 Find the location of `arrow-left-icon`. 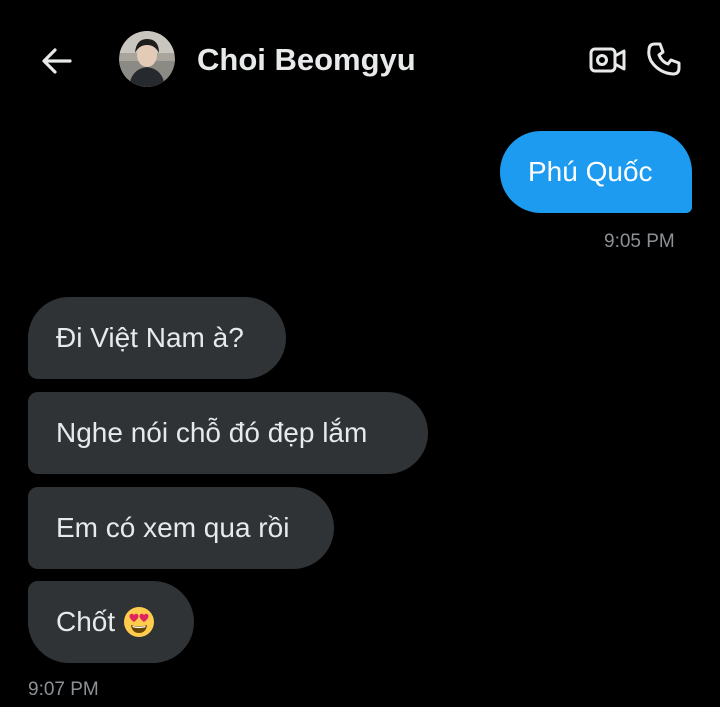

arrow-left-icon is located at coordinates (57, 61).